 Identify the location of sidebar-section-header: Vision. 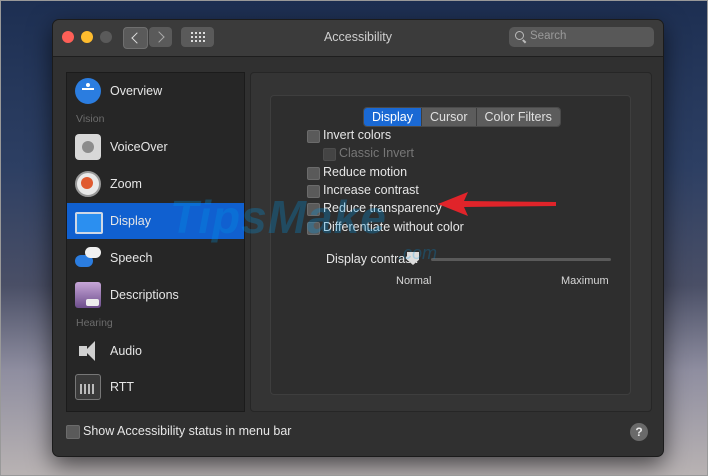
(90, 119).